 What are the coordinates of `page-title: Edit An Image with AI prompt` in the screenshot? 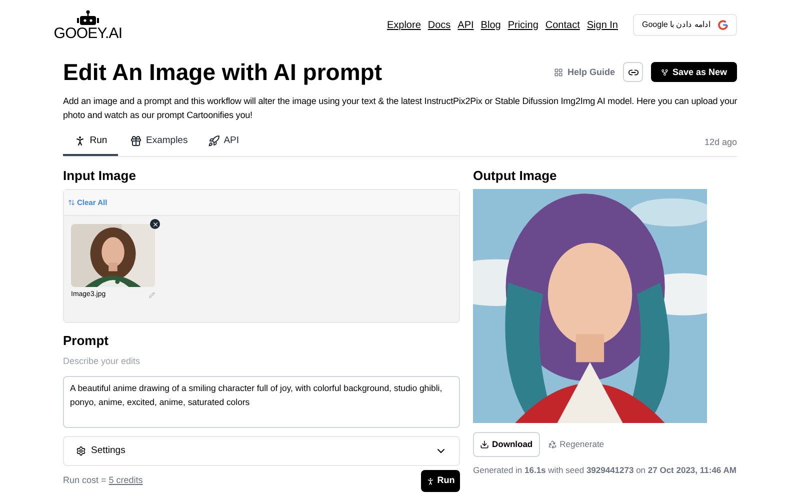 It's located at (222, 72).